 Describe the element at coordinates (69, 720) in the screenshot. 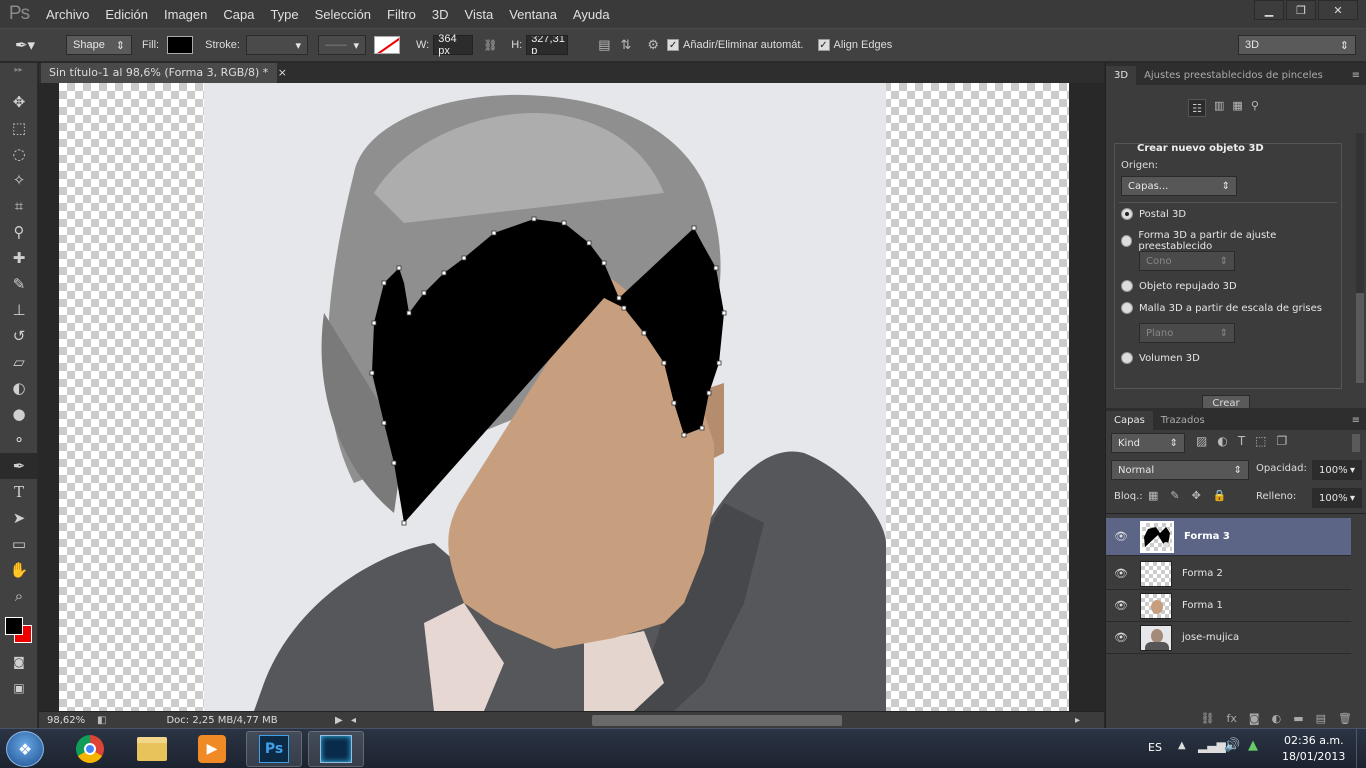

I see `zoom-level: 98,62%` at that location.